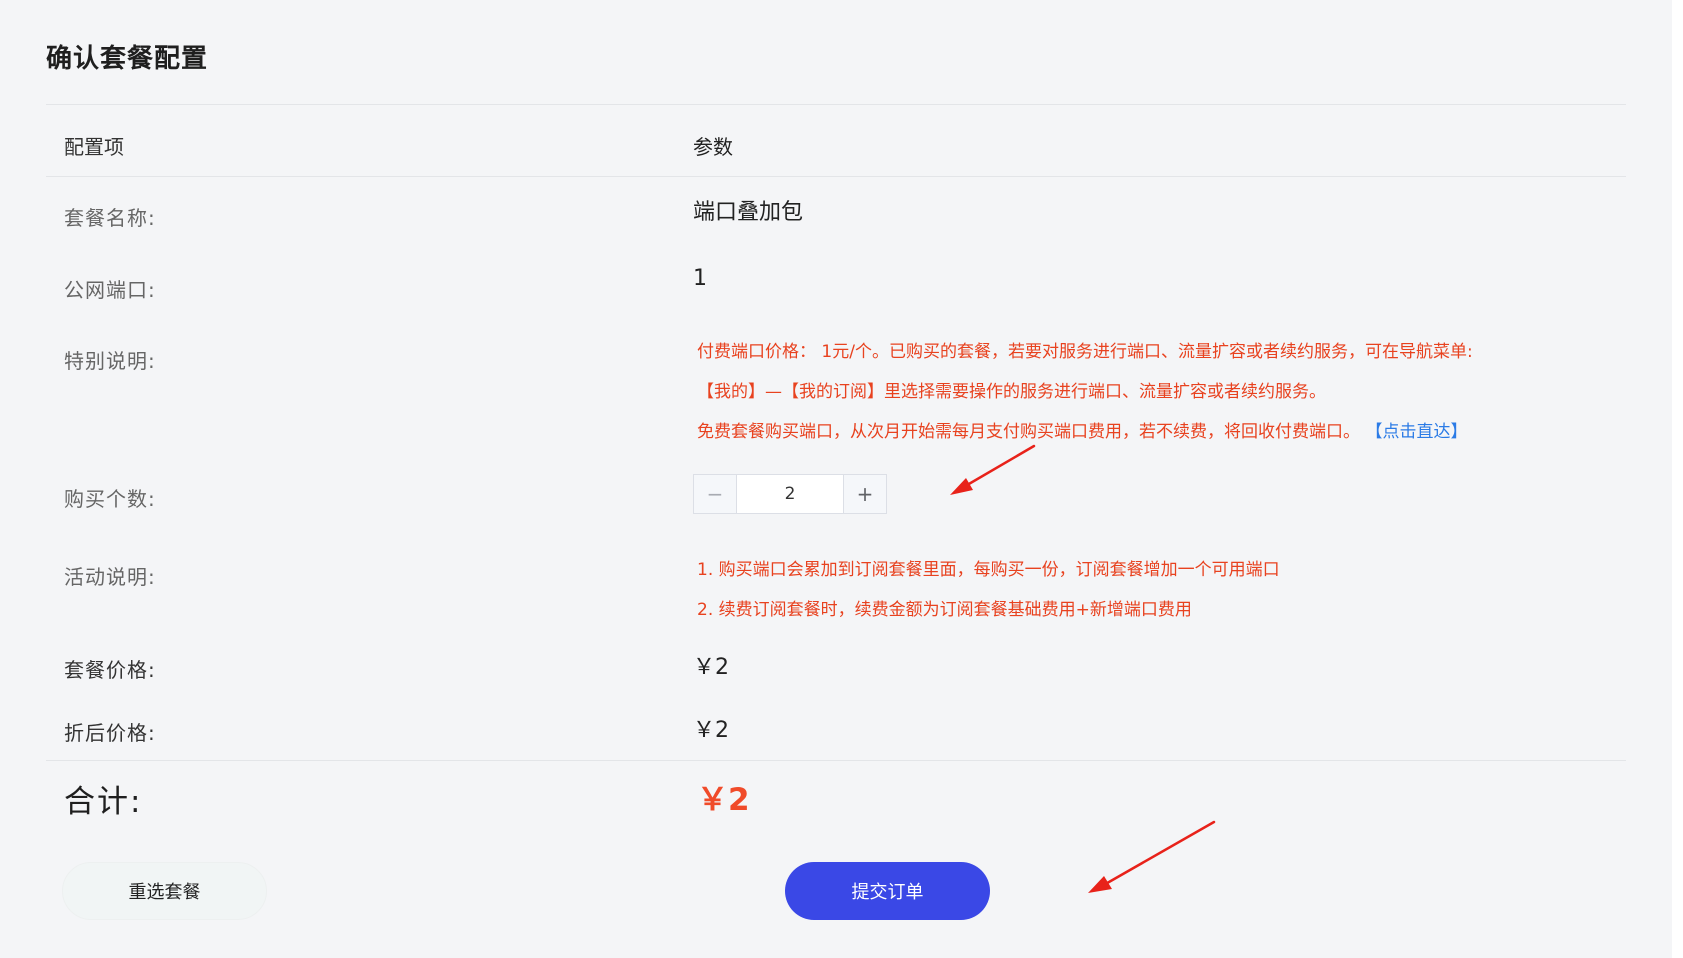  Describe the element at coordinates (110, 361) in the screenshot. I see `special-notes-label: 特别说明:` at that location.